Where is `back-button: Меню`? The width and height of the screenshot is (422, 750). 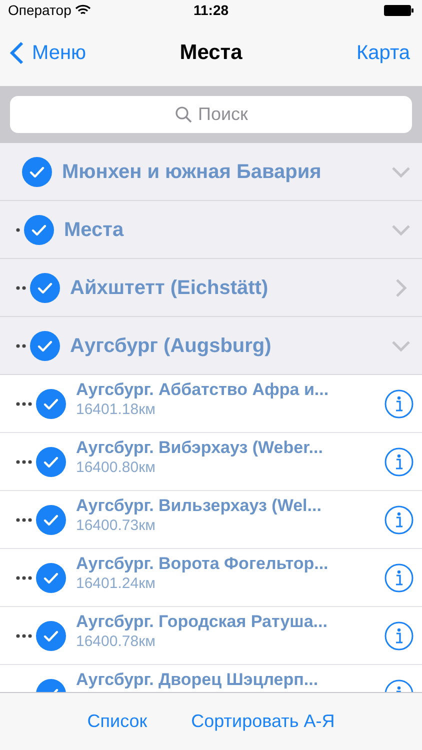
back-button: Меню is located at coordinates (48, 53).